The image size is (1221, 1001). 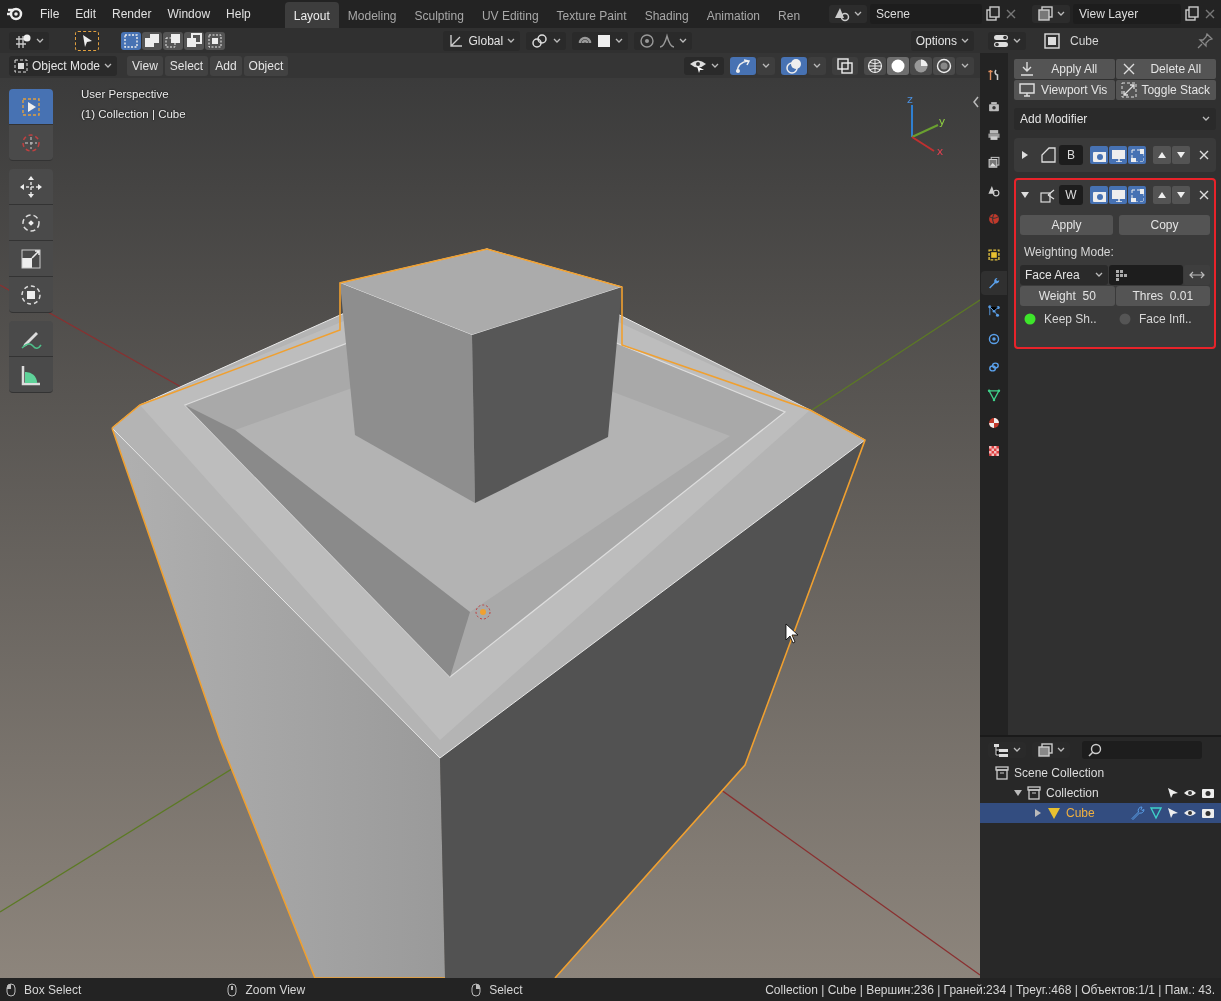 What do you see at coordinates (1071, 155) in the screenshot?
I see `modifier-name-field: B` at bounding box center [1071, 155].